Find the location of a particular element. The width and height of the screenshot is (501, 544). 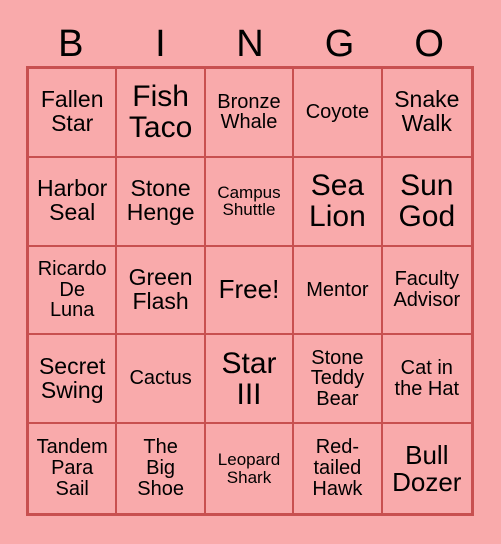

bingo-cell-label: Bull Dozer is located at coordinates (427, 468).